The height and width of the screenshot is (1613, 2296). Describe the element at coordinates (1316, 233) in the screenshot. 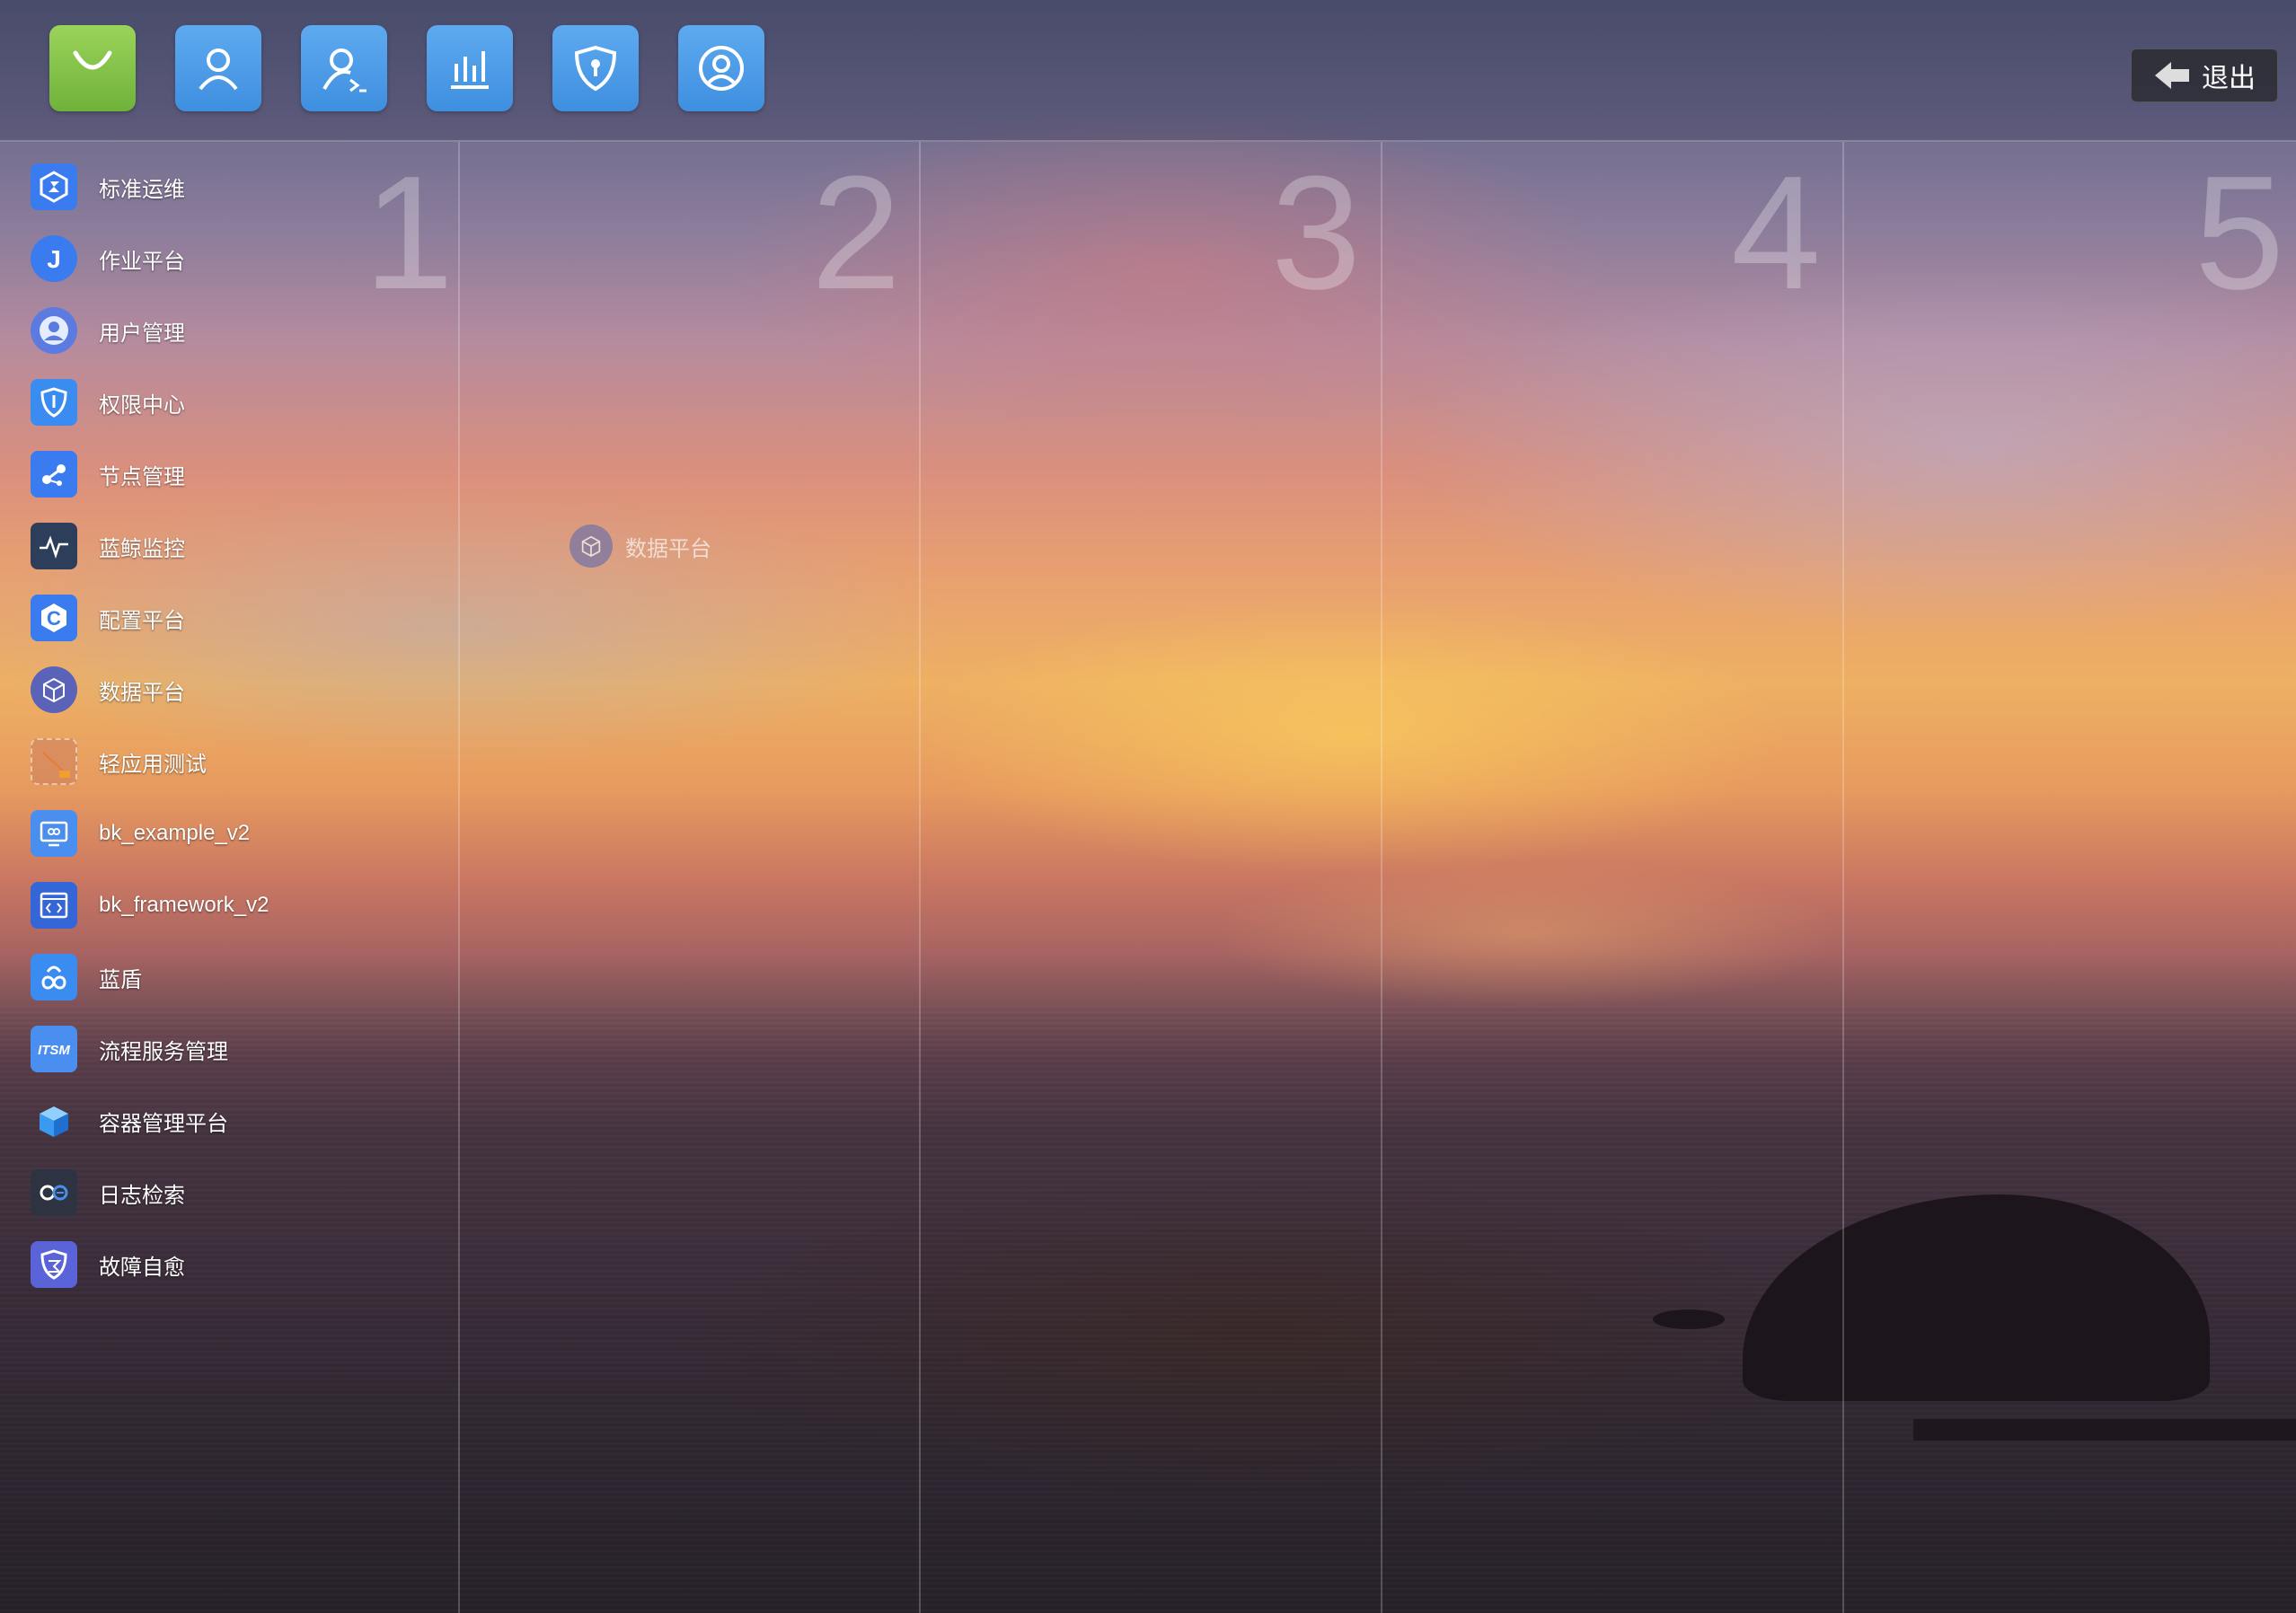

I see `desktop-number-3: 3` at that location.